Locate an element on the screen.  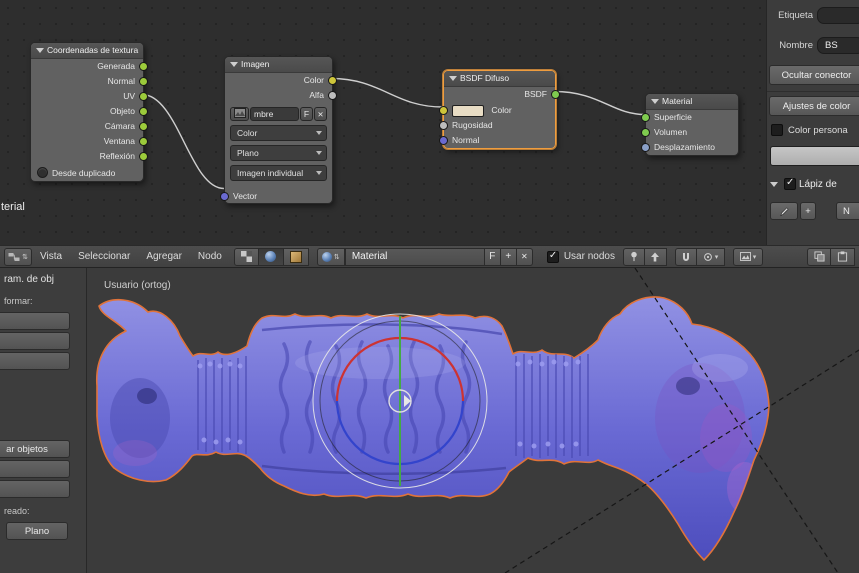
unlink-image-button: ✕ is located at coordinates (320, 114).